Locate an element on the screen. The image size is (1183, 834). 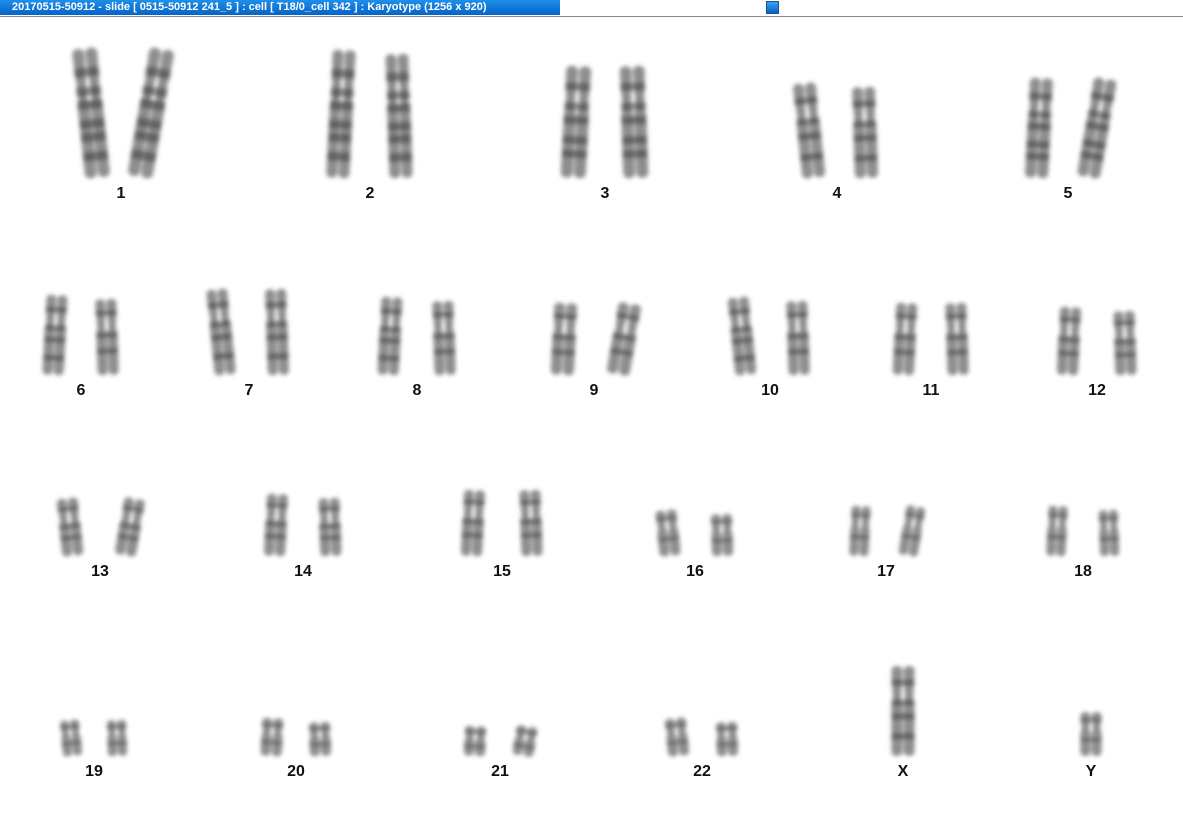
chromosome-label-18: 18 is located at coordinates (1083, 571).